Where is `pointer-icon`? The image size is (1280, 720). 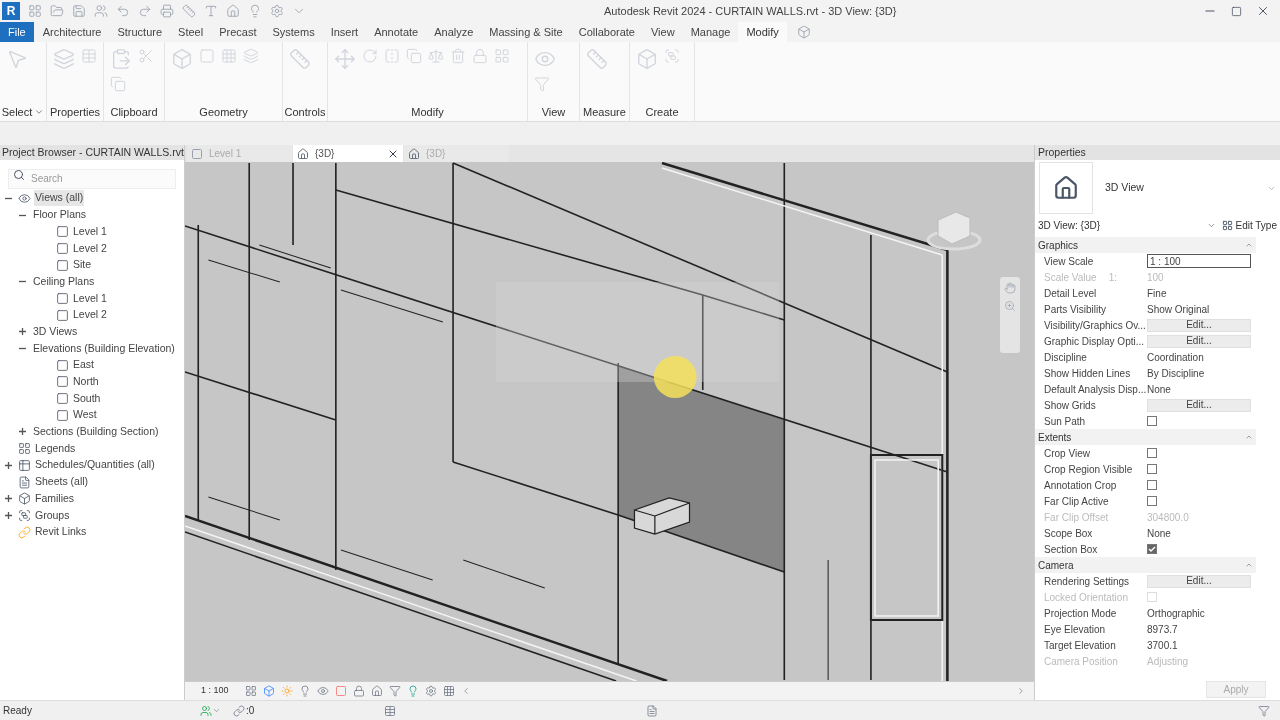
pointer-icon is located at coordinates (17, 59).